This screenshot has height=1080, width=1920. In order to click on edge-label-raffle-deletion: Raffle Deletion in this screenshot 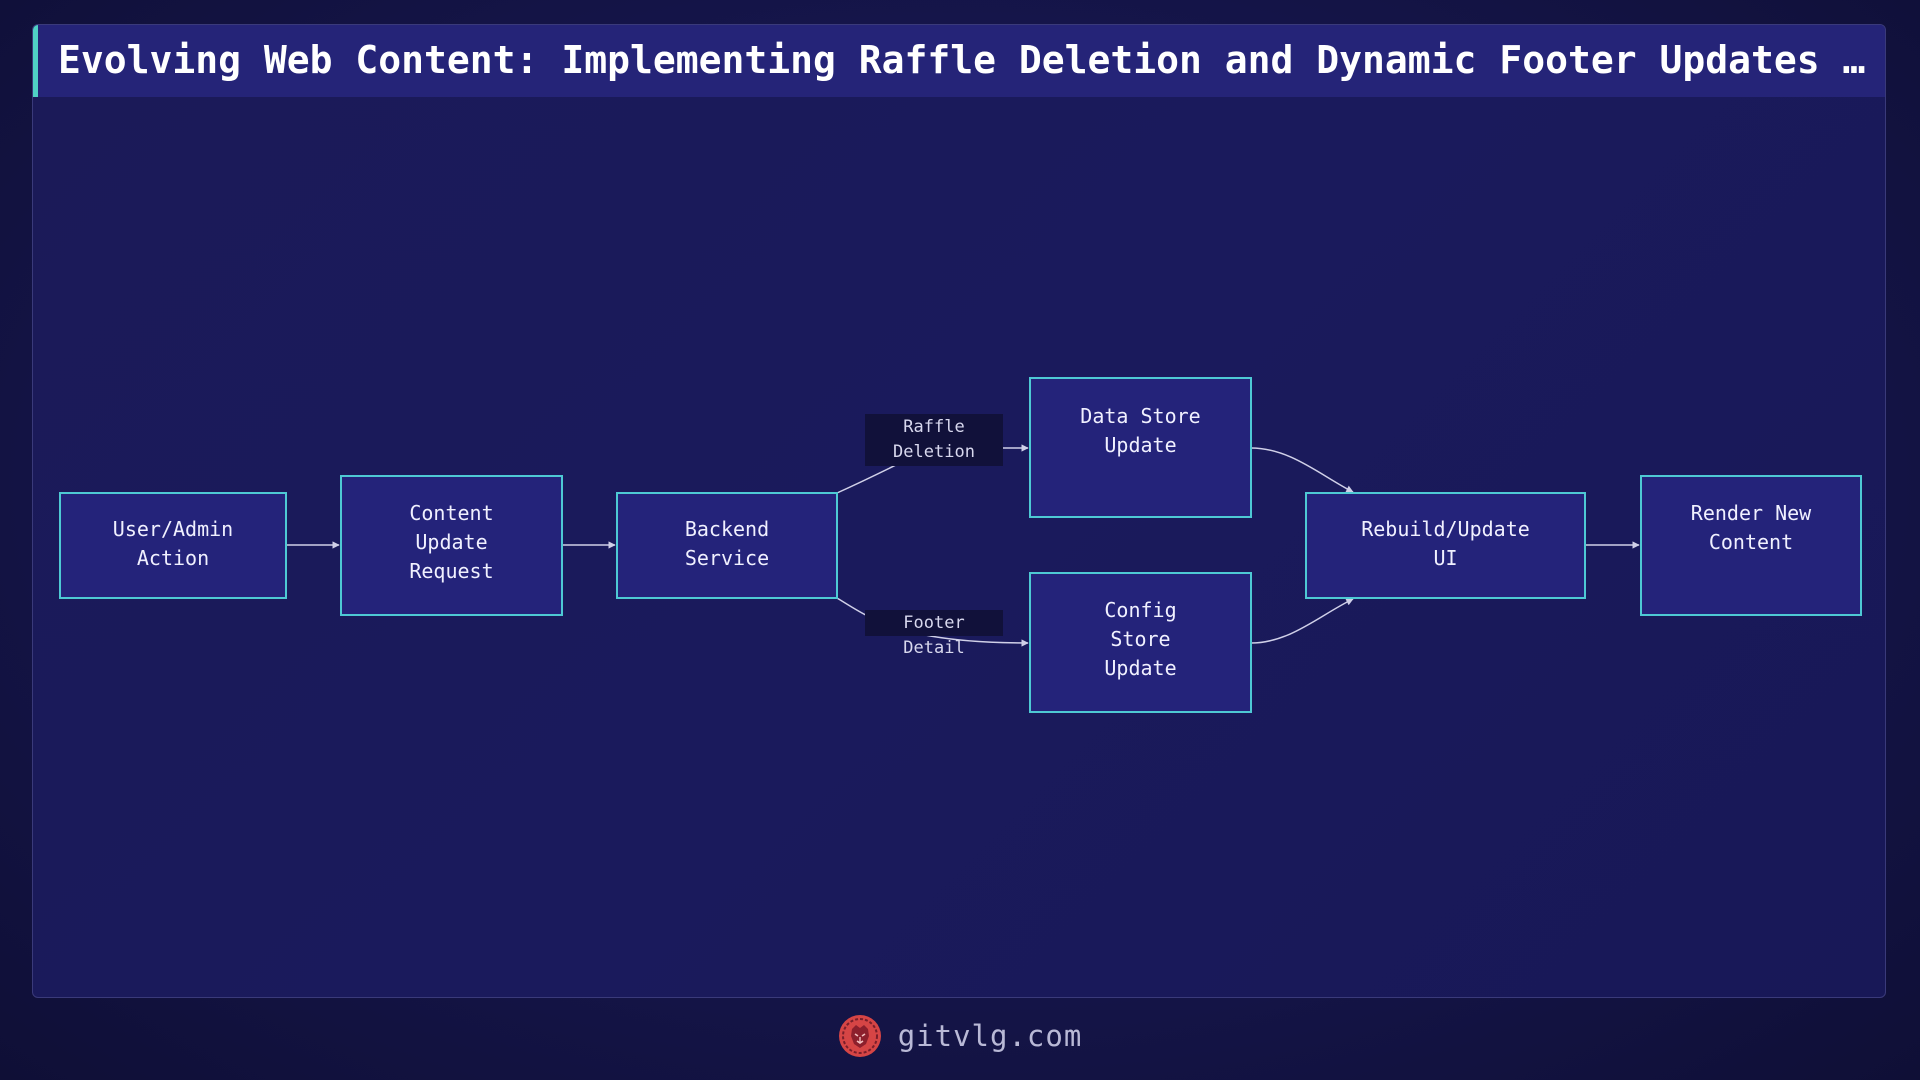, I will do `click(934, 440)`.